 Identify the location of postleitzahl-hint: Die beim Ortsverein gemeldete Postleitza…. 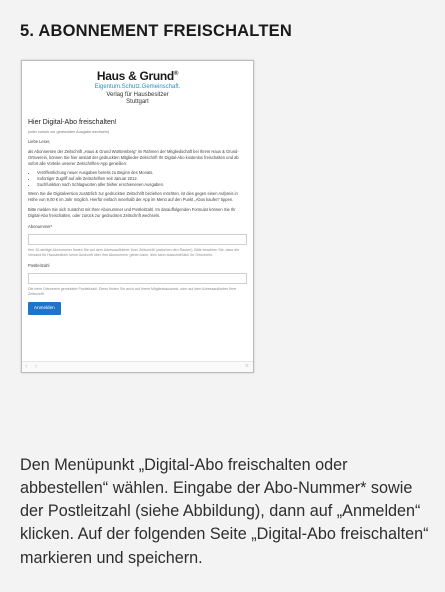
(132, 292).